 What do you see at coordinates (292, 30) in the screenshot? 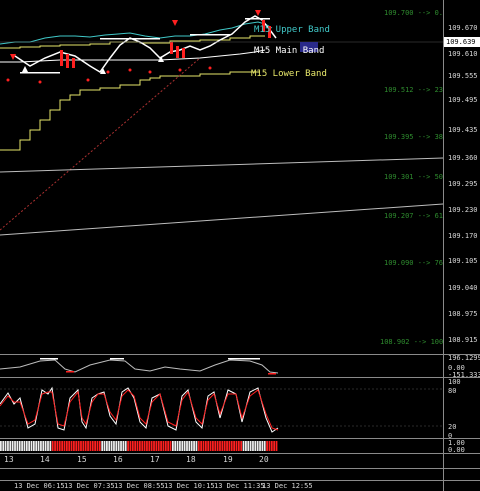
I see `upper-band-label: M15 Upper Band` at bounding box center [292, 30].